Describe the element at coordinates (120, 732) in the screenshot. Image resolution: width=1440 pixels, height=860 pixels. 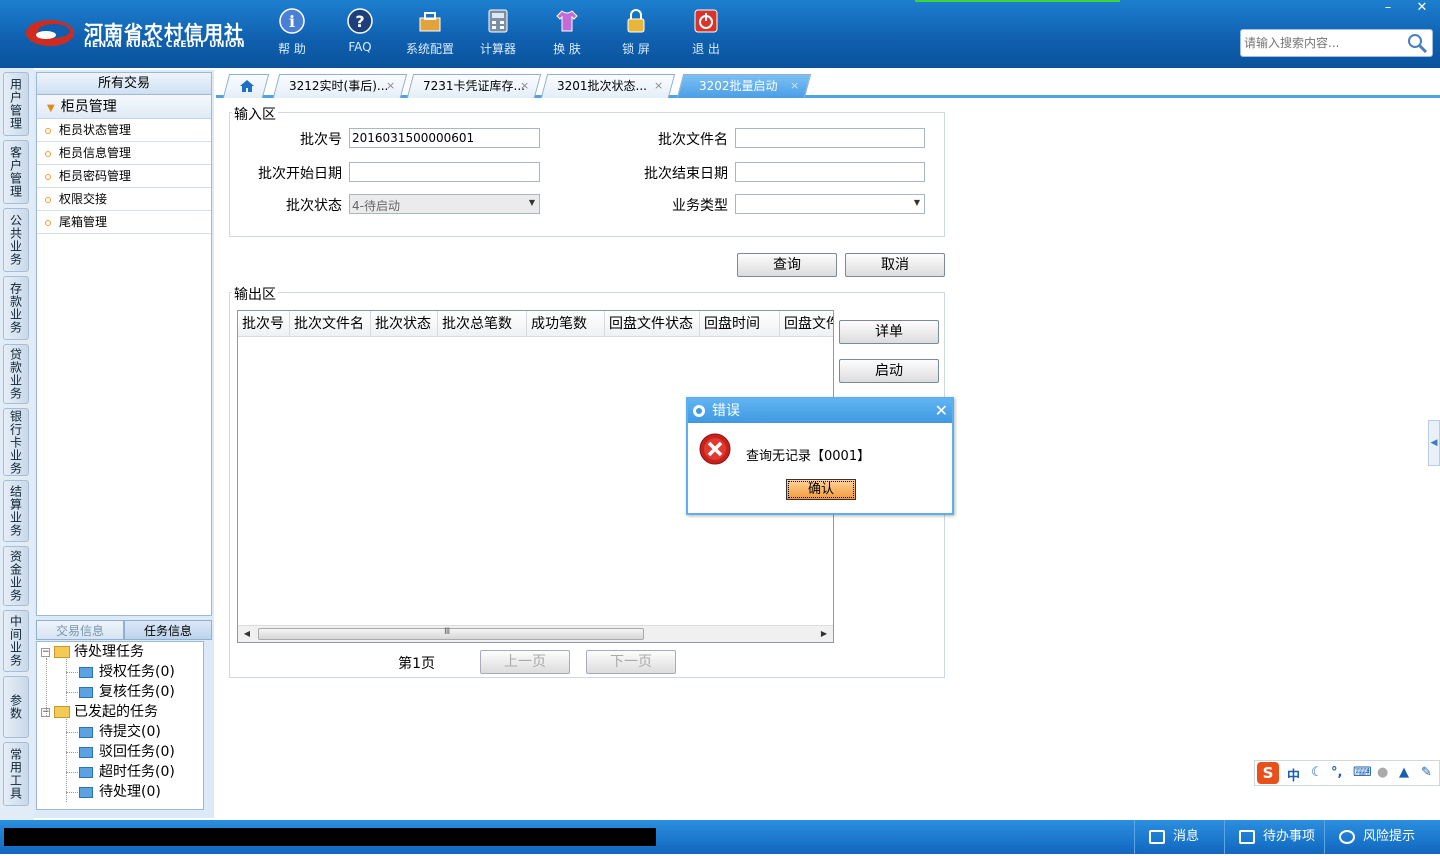
I see `tree-node-to-submit: 待提交(0)` at that location.